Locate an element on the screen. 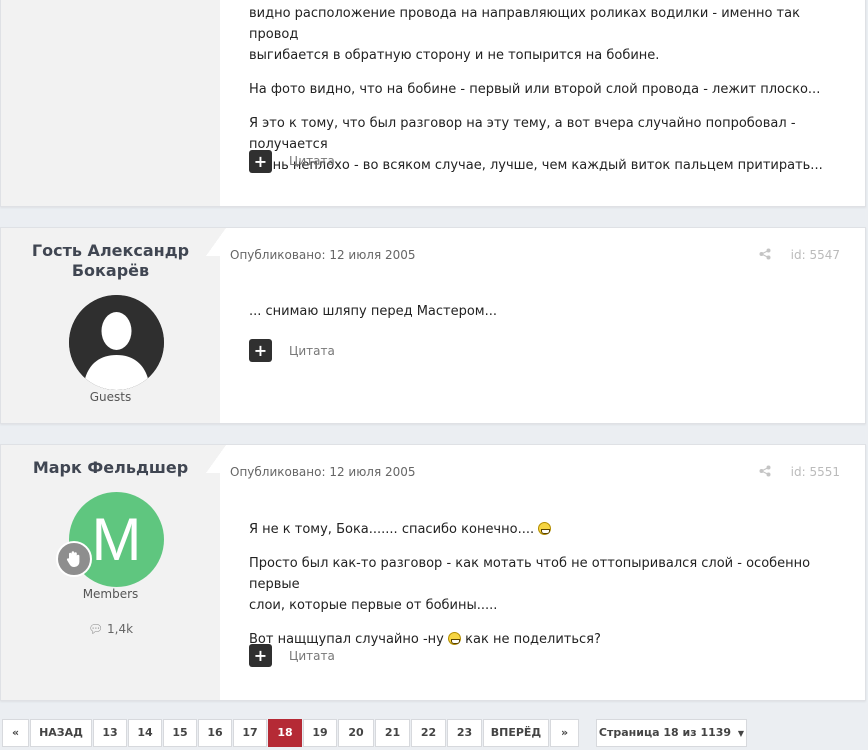 The height and width of the screenshot is (750, 868). default-avatar-icon is located at coordinates (116, 342).